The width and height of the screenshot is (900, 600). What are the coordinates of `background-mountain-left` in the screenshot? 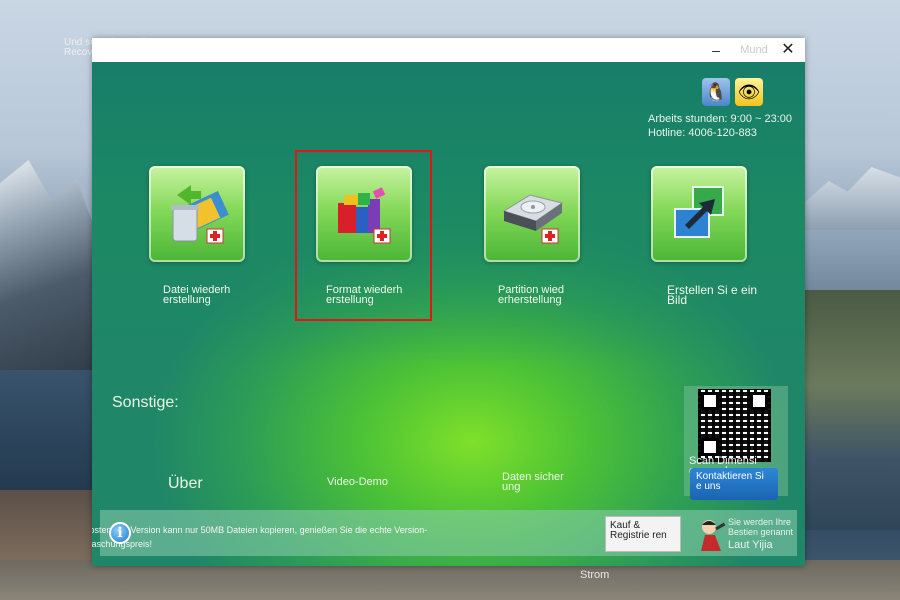 It's located at (47, 275).